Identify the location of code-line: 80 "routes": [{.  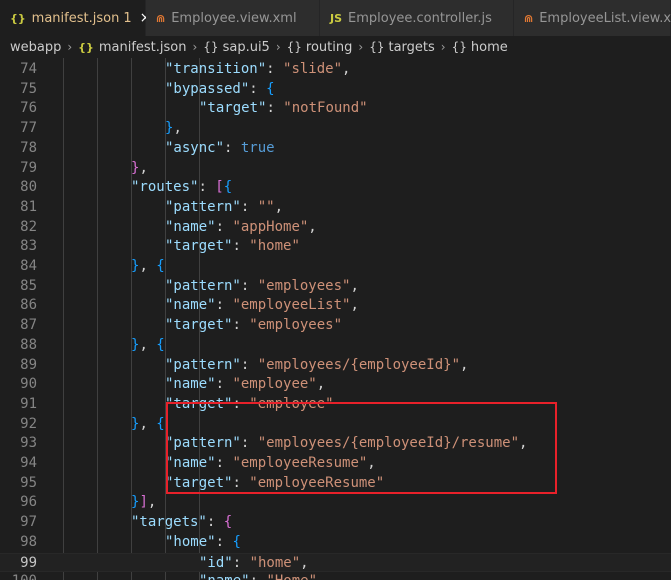
(335, 188).